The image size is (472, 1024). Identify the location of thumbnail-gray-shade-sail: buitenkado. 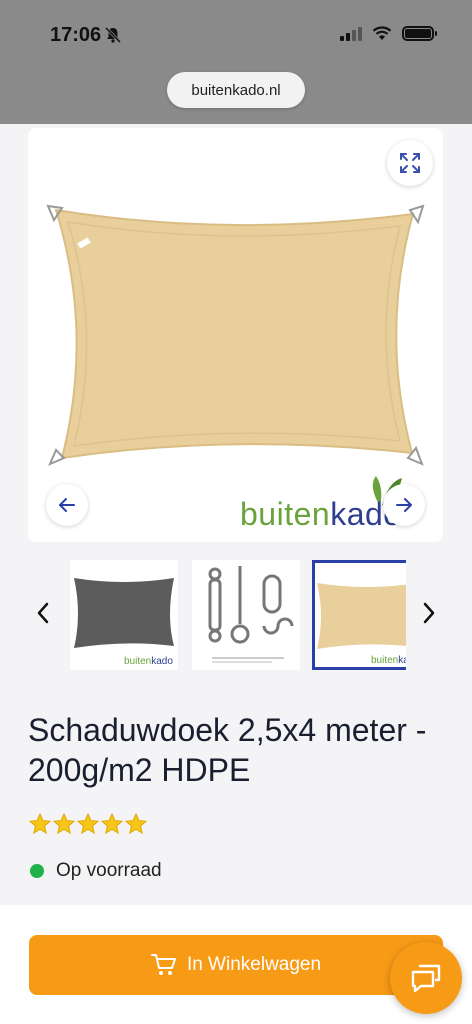
(124, 615).